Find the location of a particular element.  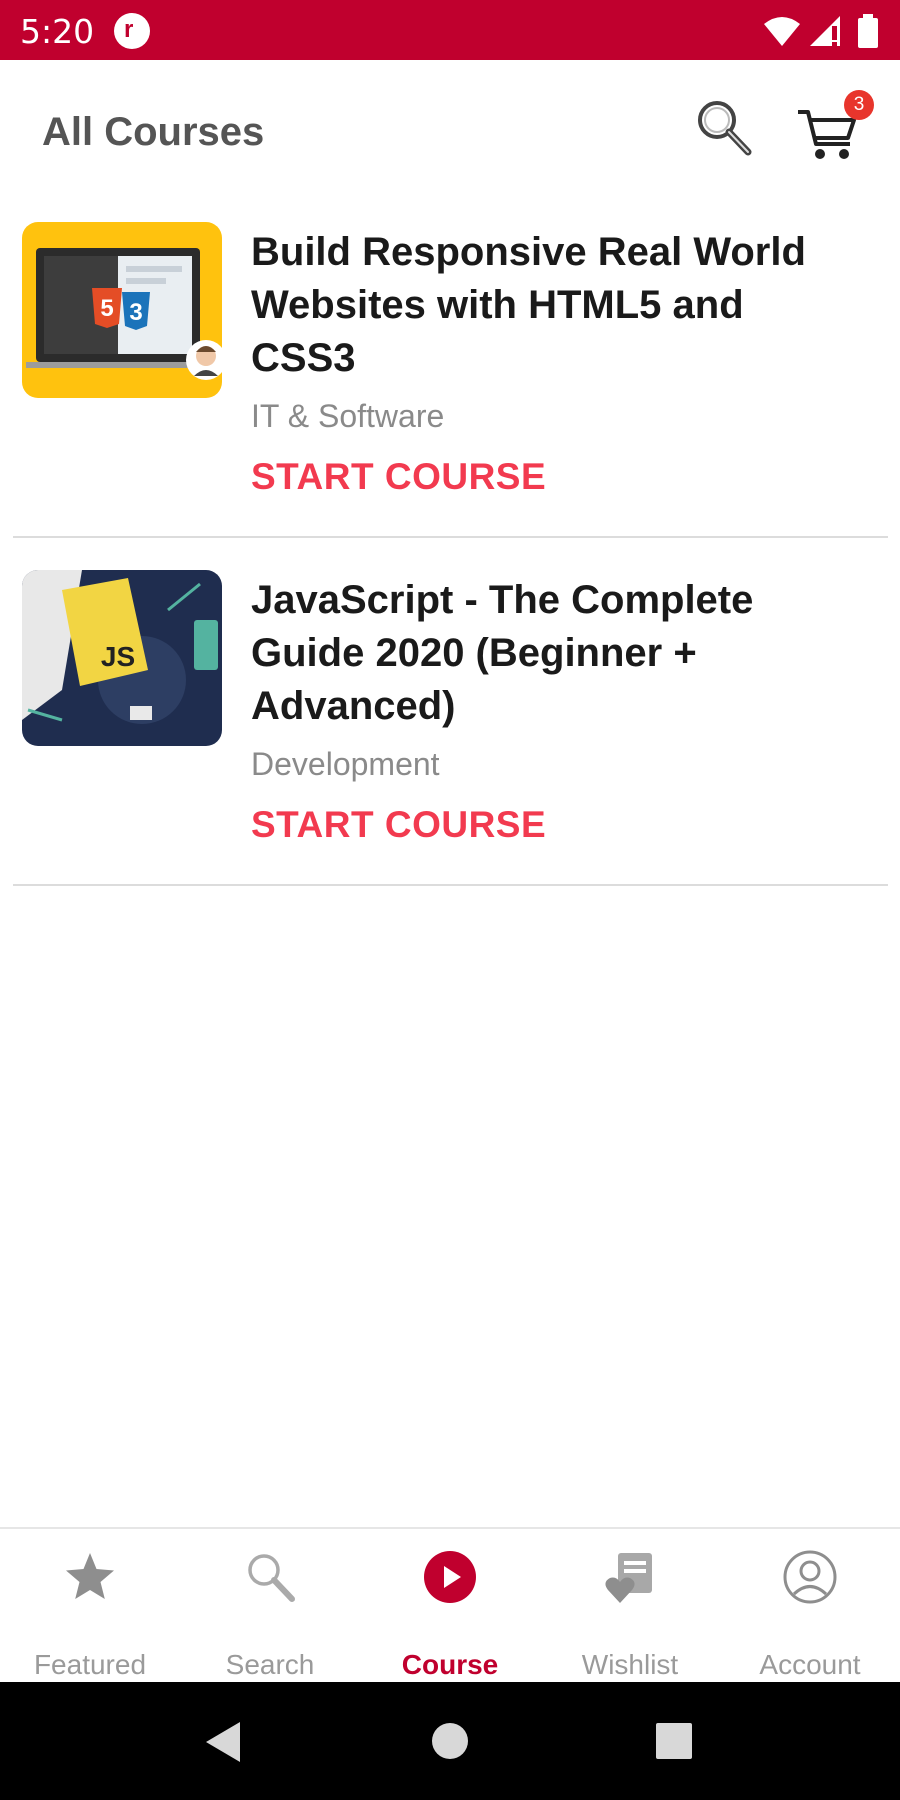

nav-label: Wishlist is located at coordinates (630, 1664).